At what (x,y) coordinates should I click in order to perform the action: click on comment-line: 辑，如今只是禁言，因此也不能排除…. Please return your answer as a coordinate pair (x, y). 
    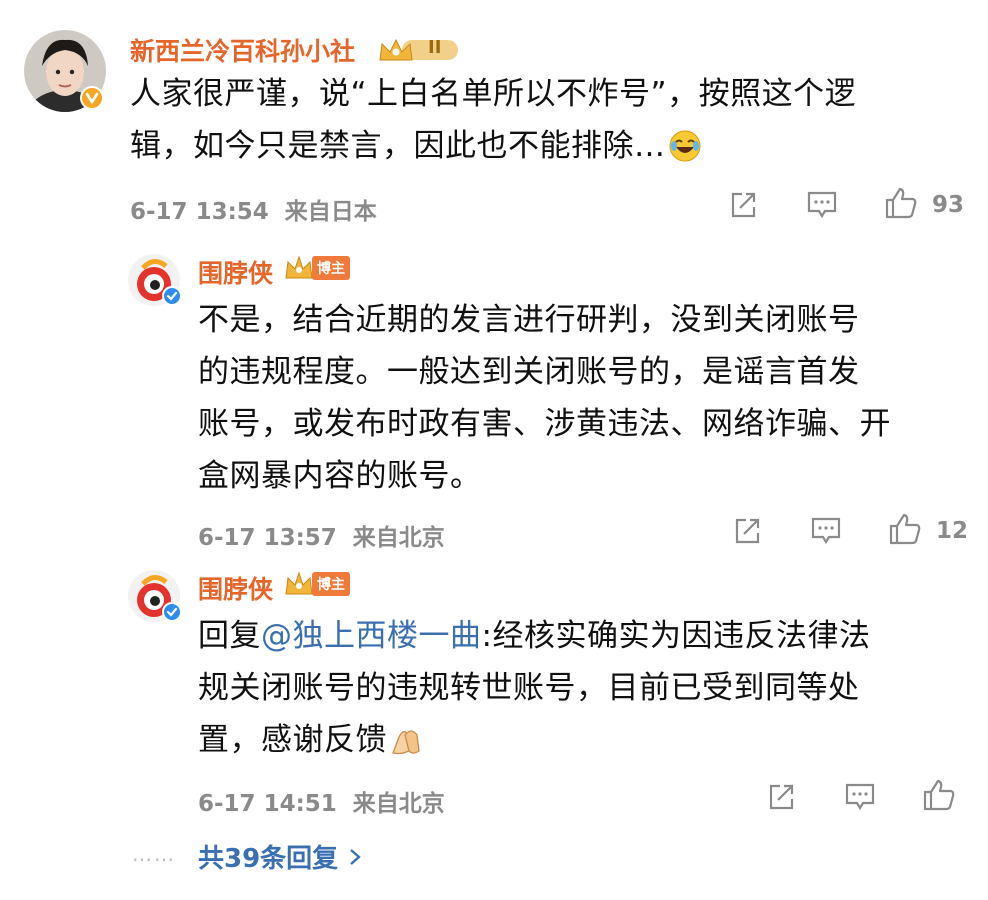
    Looking at the image, I should click on (398, 146).